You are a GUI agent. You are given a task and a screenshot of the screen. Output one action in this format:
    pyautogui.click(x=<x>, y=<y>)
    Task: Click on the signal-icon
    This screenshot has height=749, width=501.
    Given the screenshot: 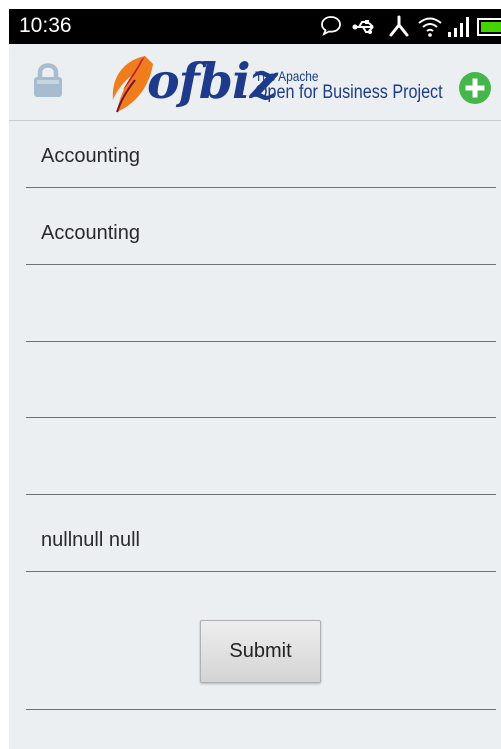 What is the action you would take?
    pyautogui.click(x=458, y=27)
    